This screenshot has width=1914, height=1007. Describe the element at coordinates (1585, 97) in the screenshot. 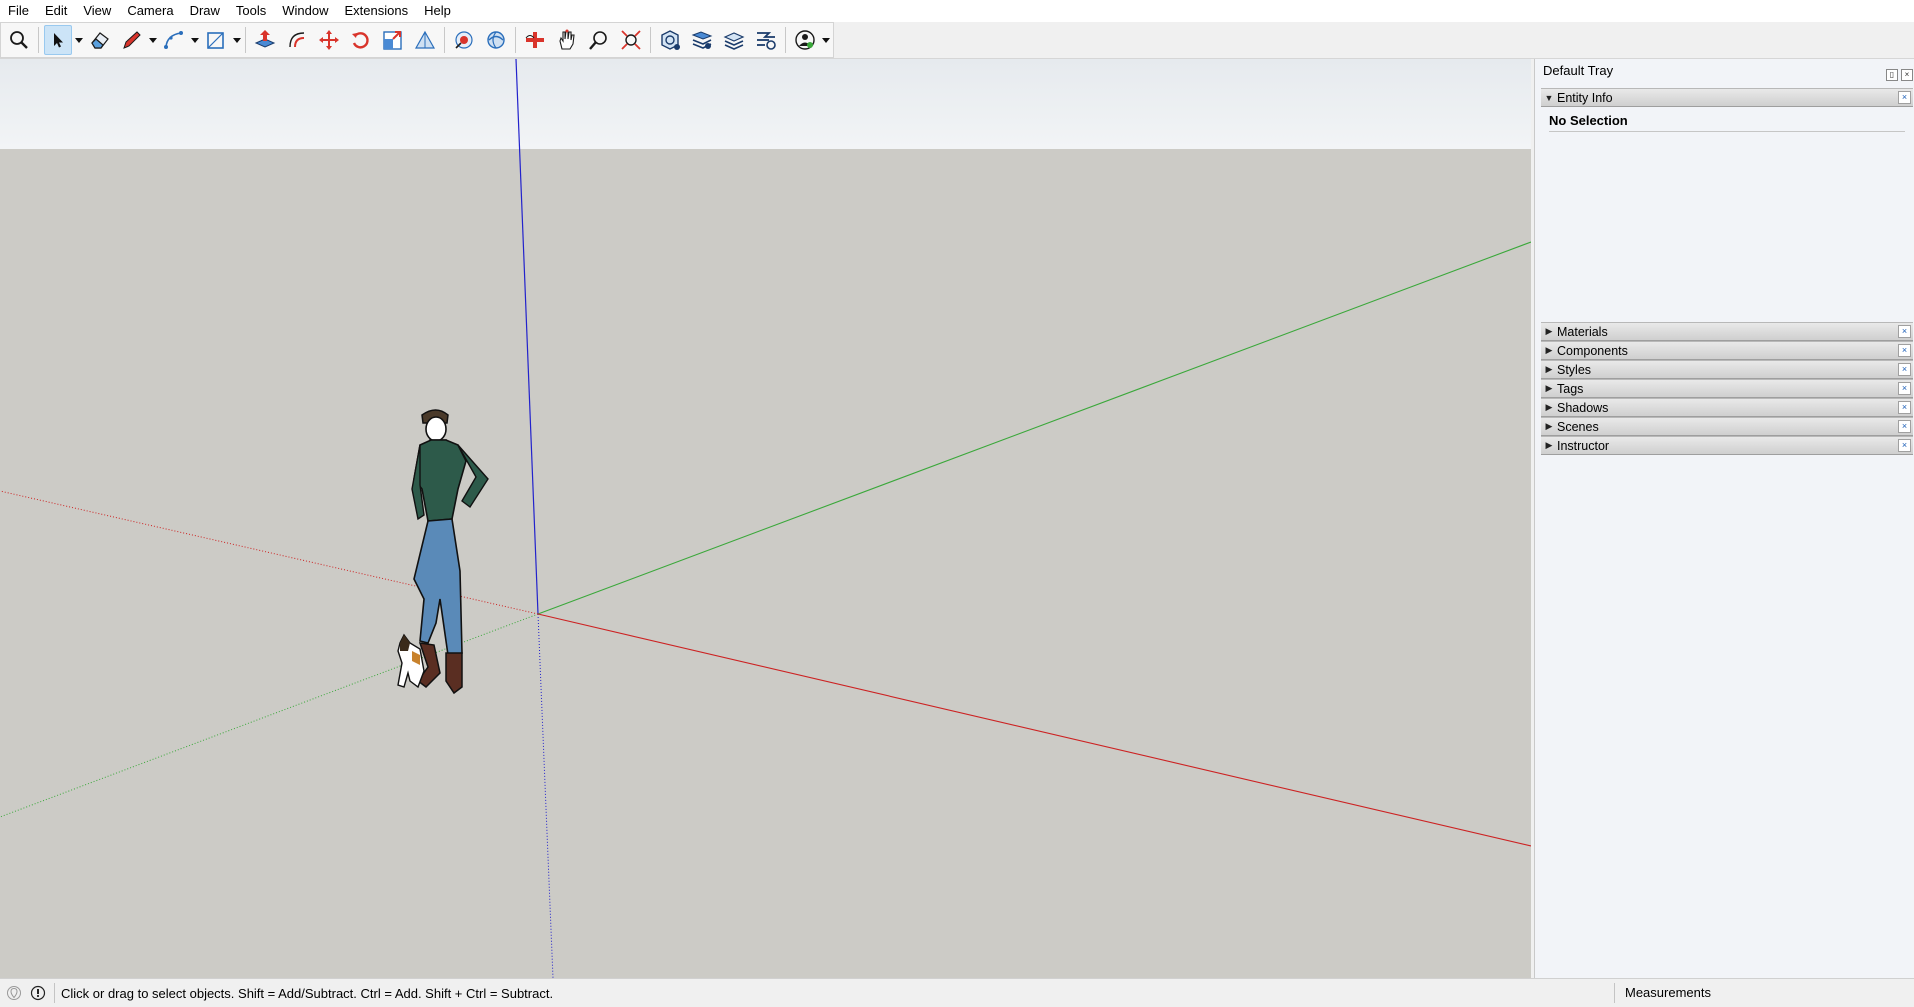

I see `panel-label: Entity Info` at that location.